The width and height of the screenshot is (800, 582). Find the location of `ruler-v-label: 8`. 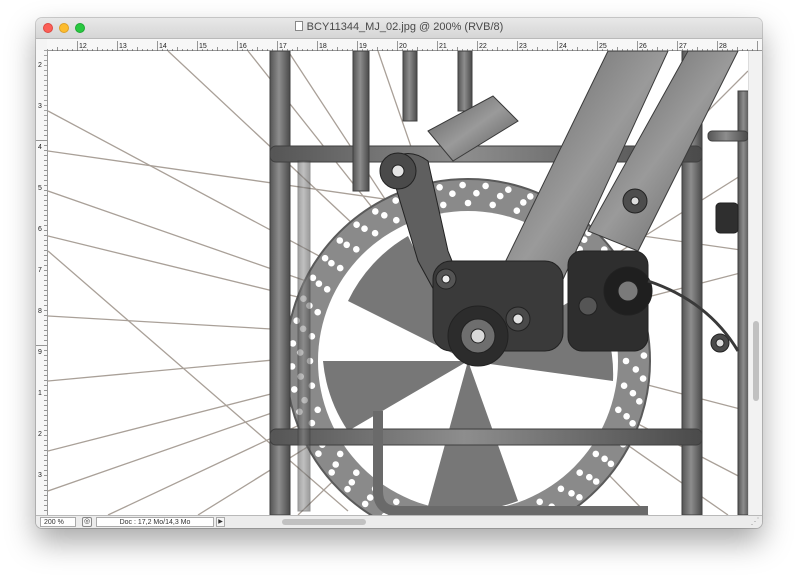

ruler-v-label: 8 is located at coordinates (40, 311).